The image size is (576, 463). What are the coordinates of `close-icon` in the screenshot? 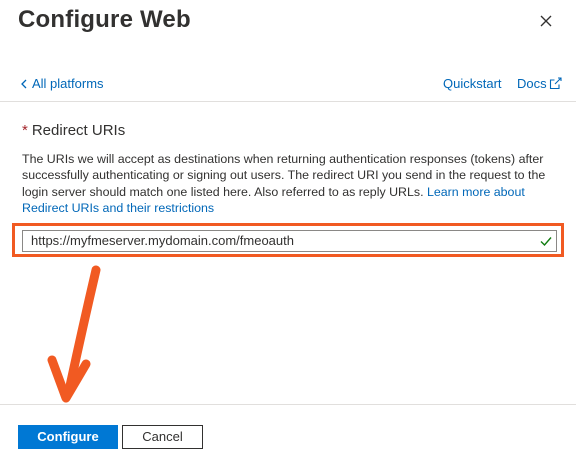 It's located at (546, 21).